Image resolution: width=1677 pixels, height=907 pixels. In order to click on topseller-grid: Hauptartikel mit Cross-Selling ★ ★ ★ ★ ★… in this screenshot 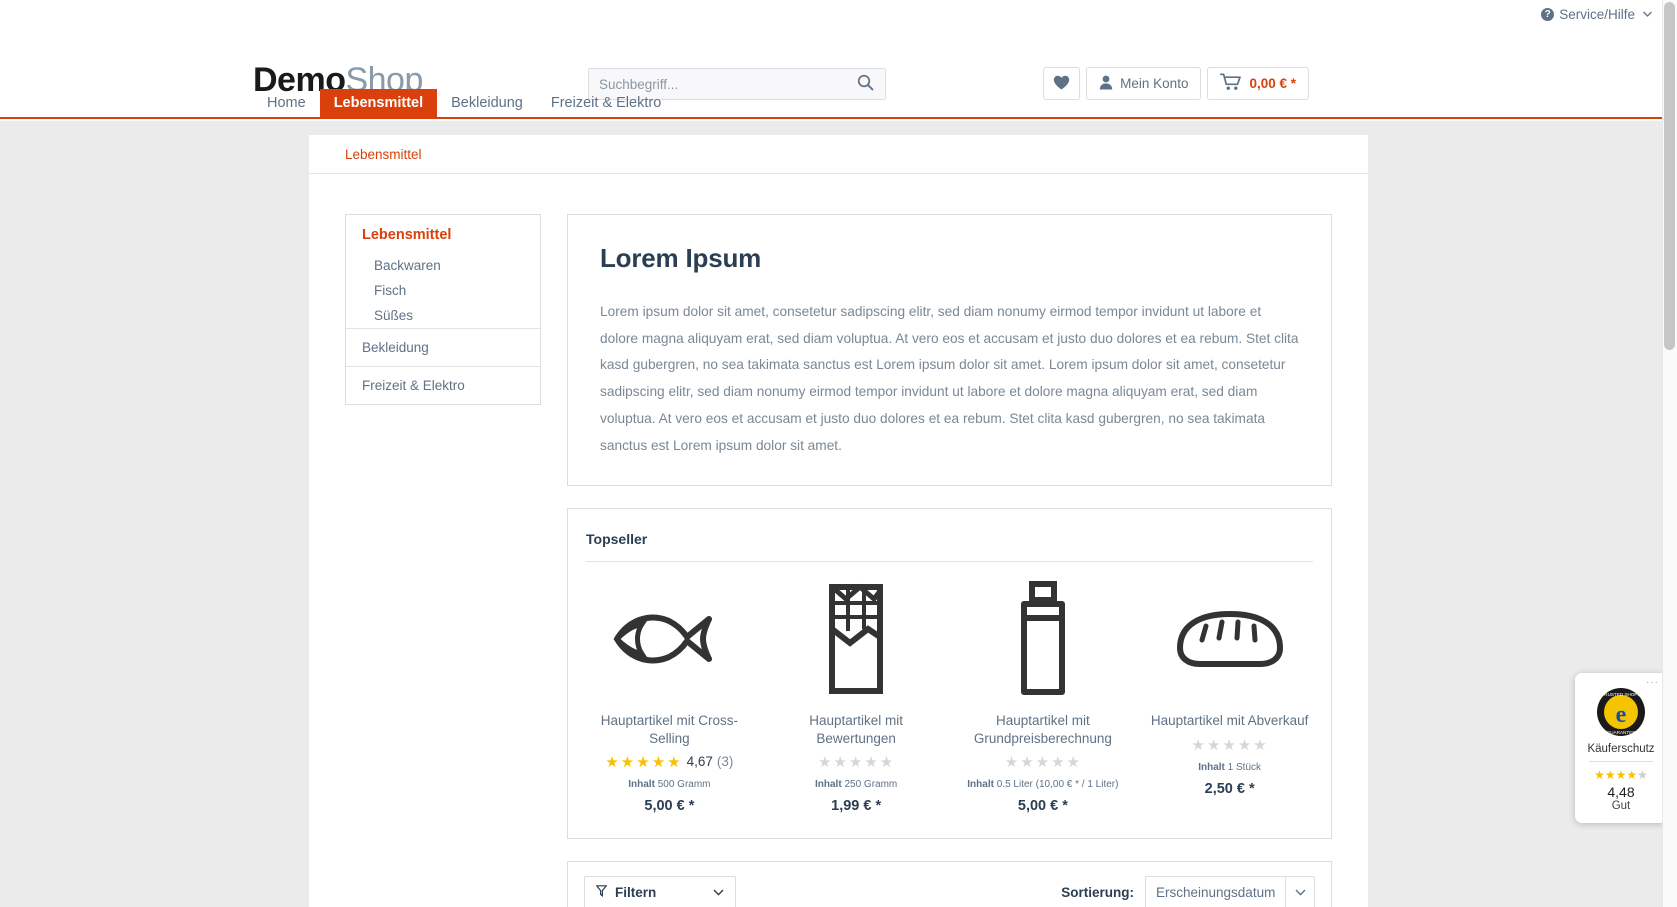, I will do `click(949, 700)`.